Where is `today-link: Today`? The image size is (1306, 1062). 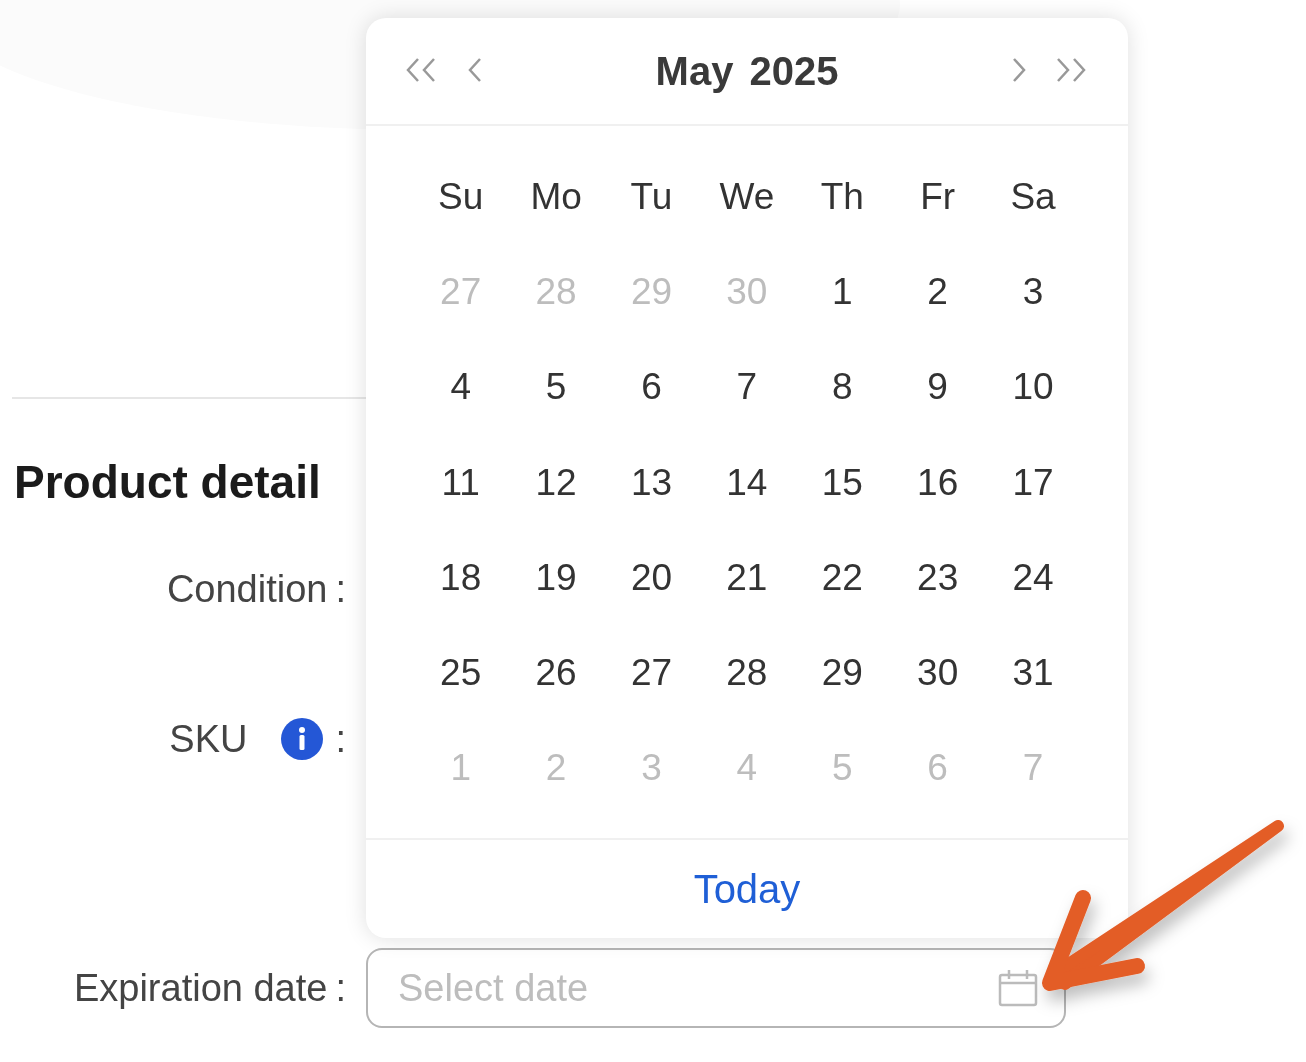
today-link: Today is located at coordinates (747, 889).